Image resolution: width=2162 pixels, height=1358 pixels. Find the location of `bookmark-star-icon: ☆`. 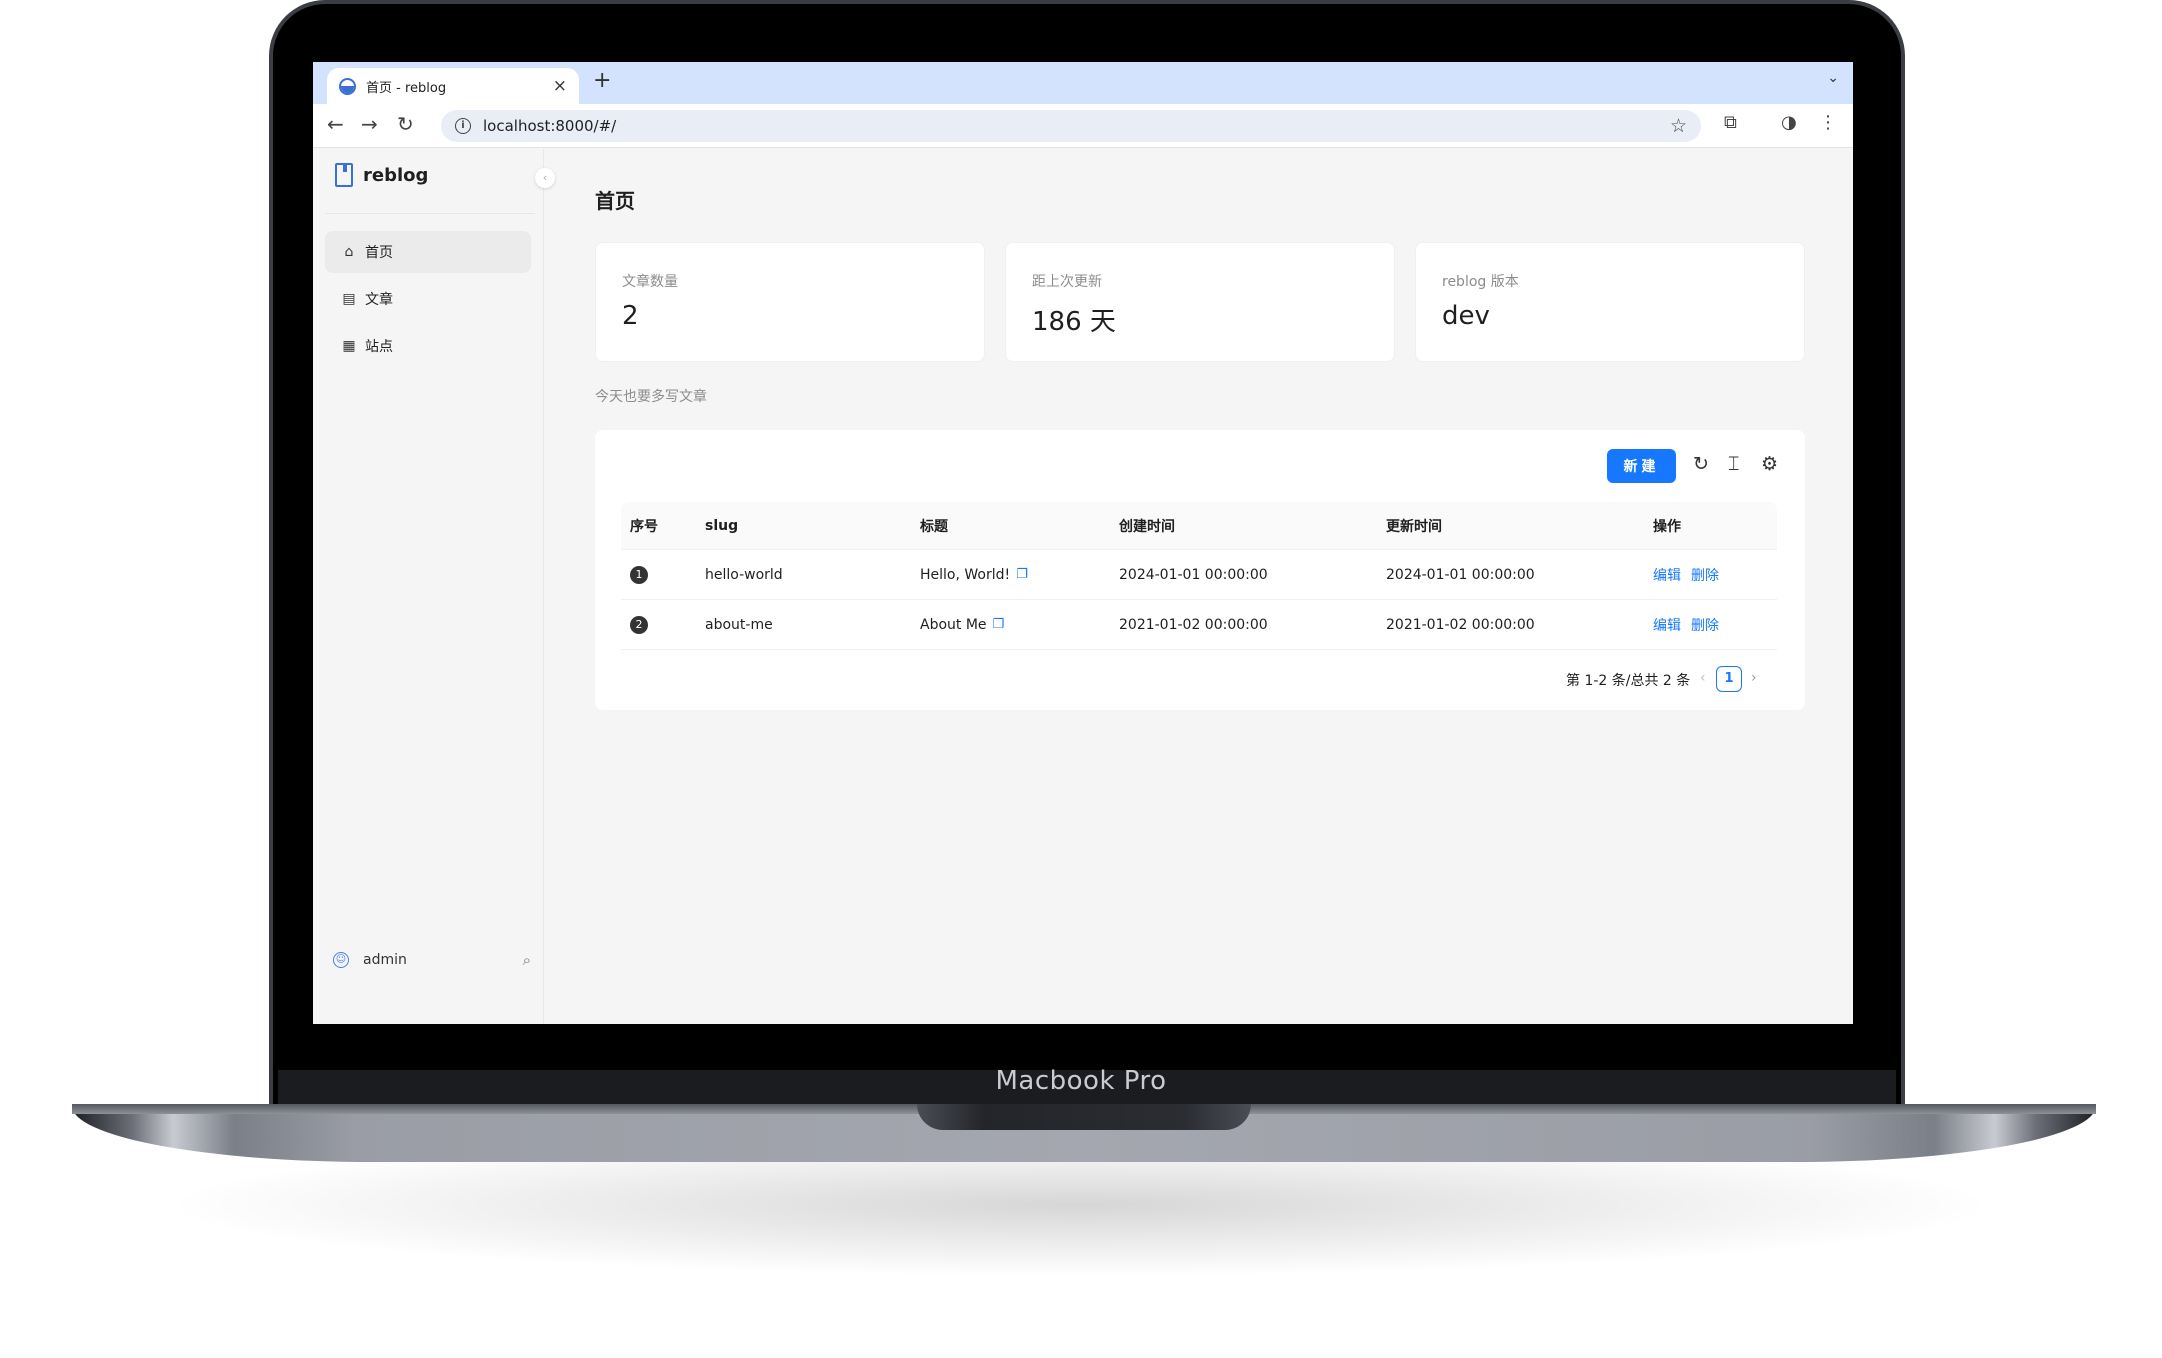

bookmark-star-icon: ☆ is located at coordinates (1678, 126).